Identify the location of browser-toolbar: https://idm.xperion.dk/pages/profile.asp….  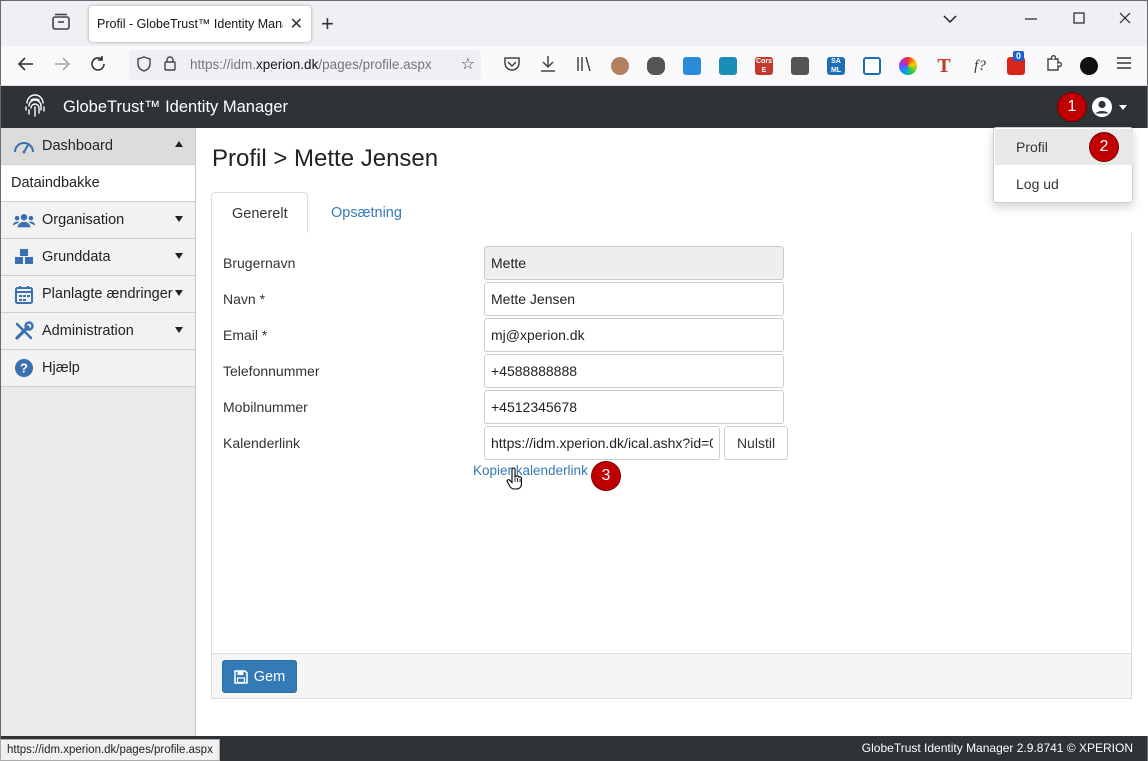
(574, 66).